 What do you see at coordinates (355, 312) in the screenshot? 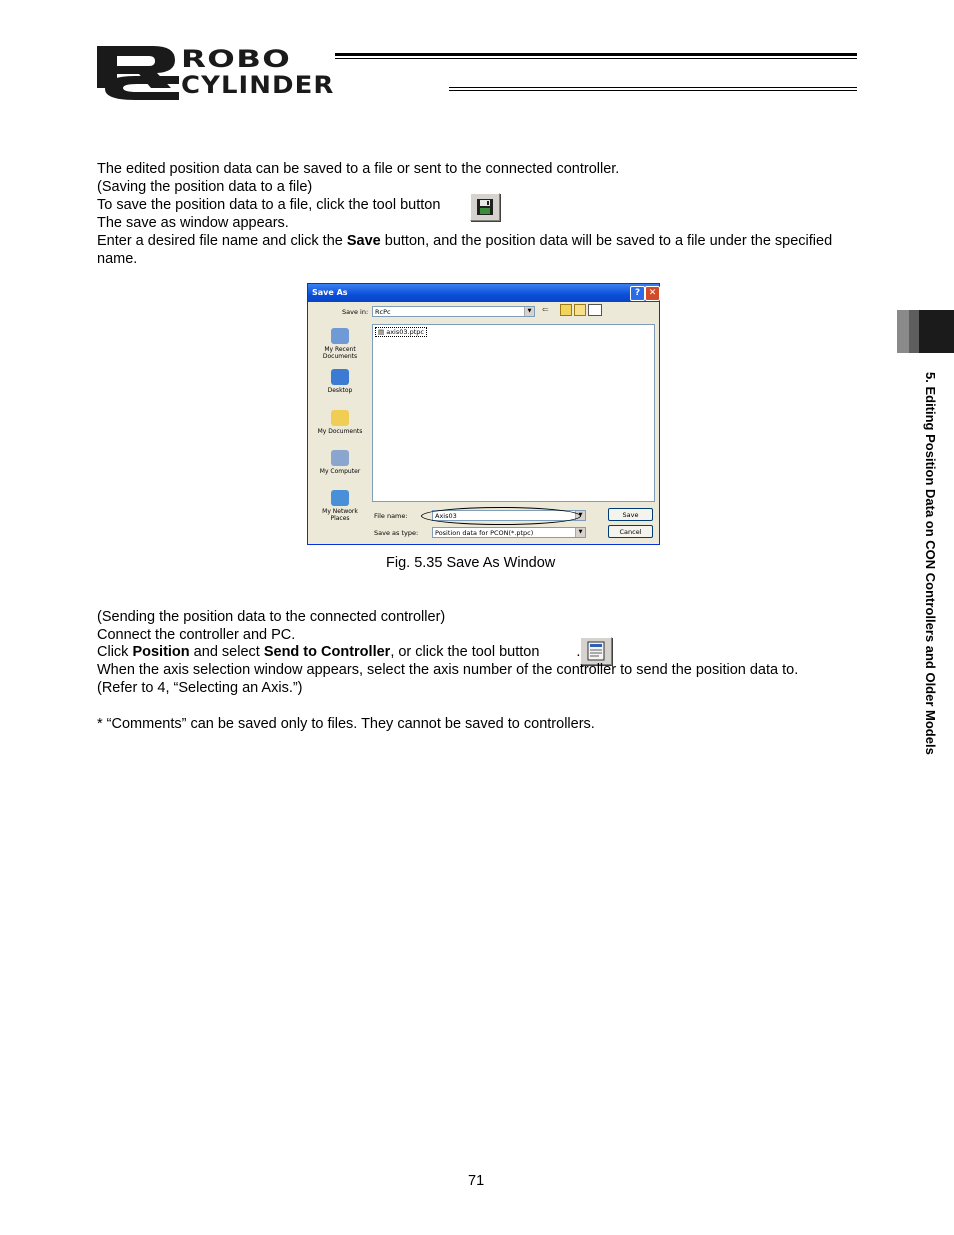
I see `save-in-label: Save in:` at bounding box center [355, 312].